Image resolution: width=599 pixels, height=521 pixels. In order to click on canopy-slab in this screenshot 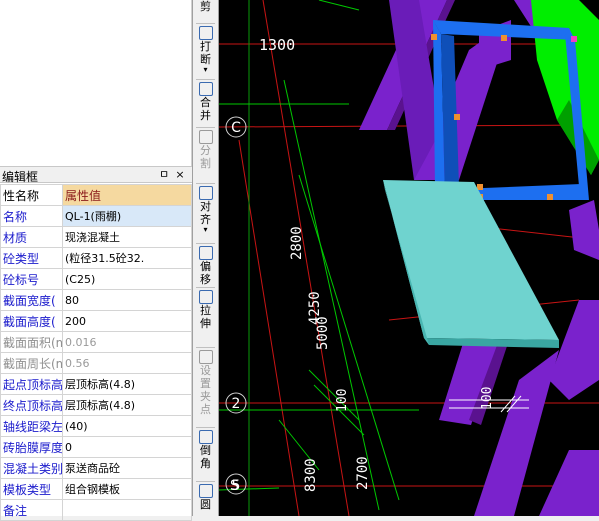, I will do `click(471, 260)`.